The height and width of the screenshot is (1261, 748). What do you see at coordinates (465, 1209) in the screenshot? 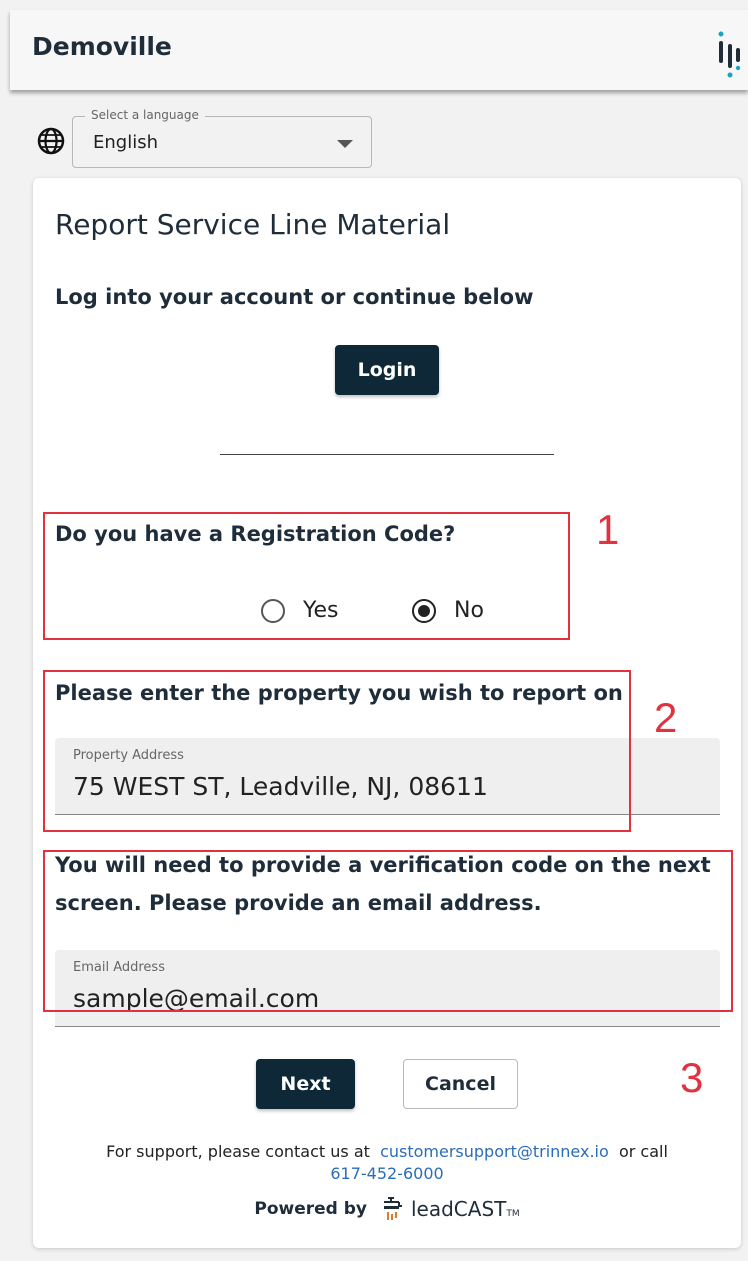
I see `leadcast-brand: leadCASTTM` at bounding box center [465, 1209].